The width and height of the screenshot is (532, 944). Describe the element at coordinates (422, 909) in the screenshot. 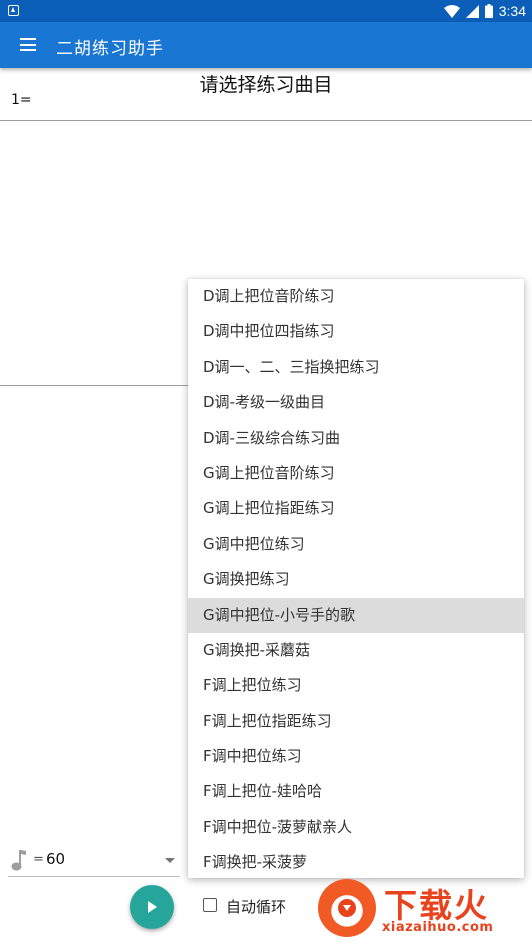

I see `watermark-logo: 下载火 xiazaihuo.com` at that location.